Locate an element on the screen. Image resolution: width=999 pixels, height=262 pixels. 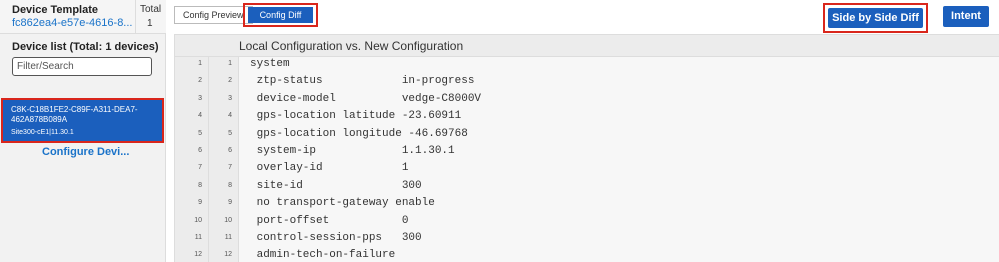
tab-config-preview: Config Preview is located at coordinates (213, 15).